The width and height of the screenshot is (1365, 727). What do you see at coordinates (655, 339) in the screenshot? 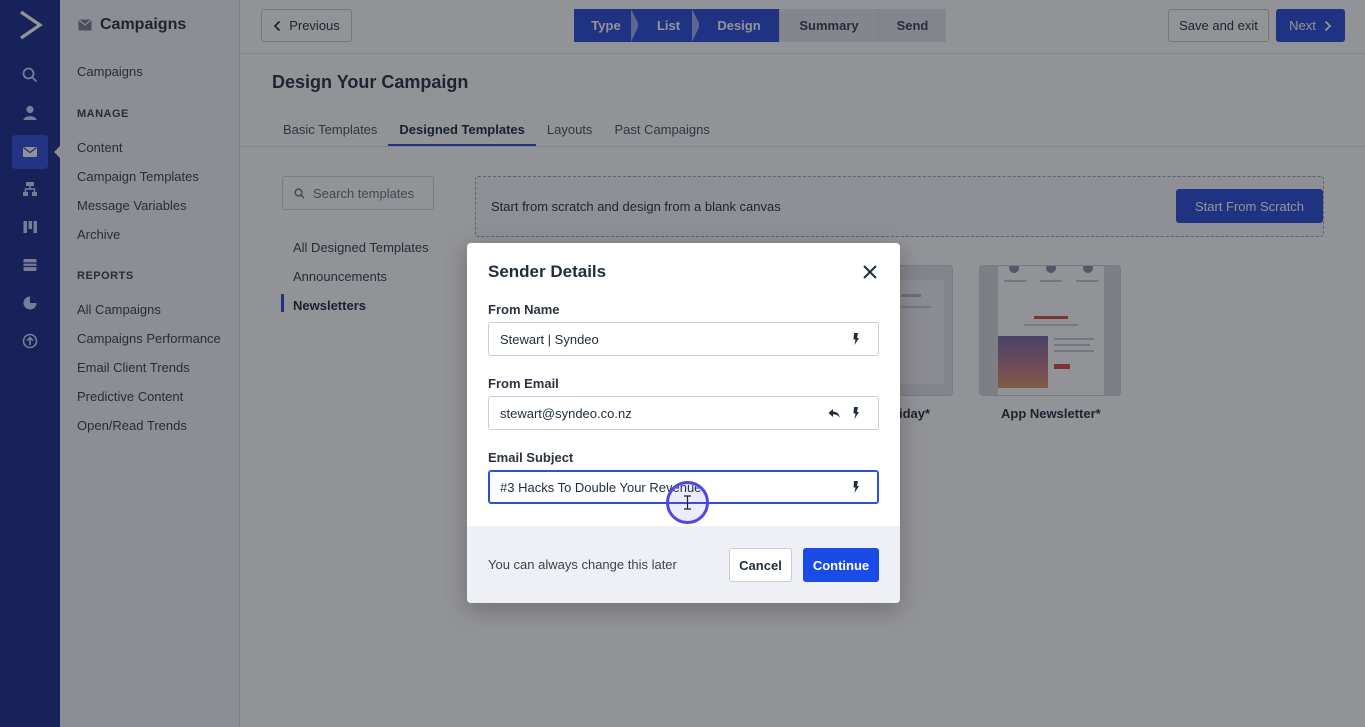
I see `from-name-input` at bounding box center [655, 339].